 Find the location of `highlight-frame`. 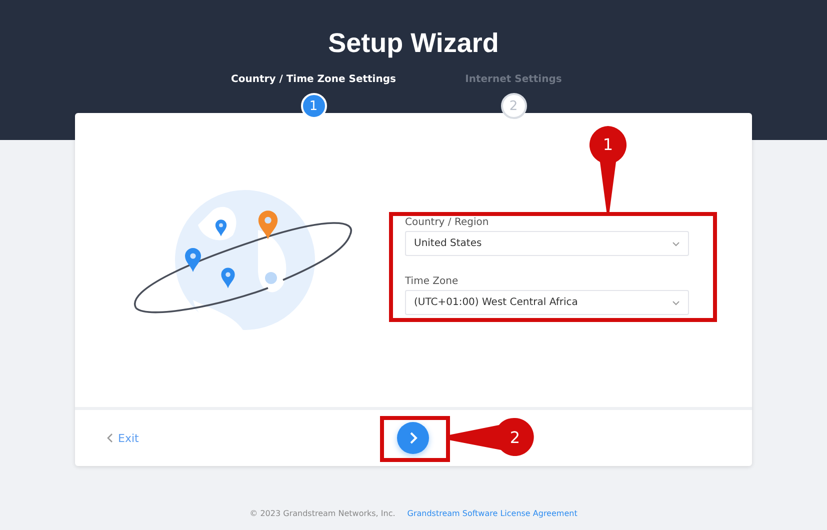

highlight-frame is located at coordinates (415, 439).